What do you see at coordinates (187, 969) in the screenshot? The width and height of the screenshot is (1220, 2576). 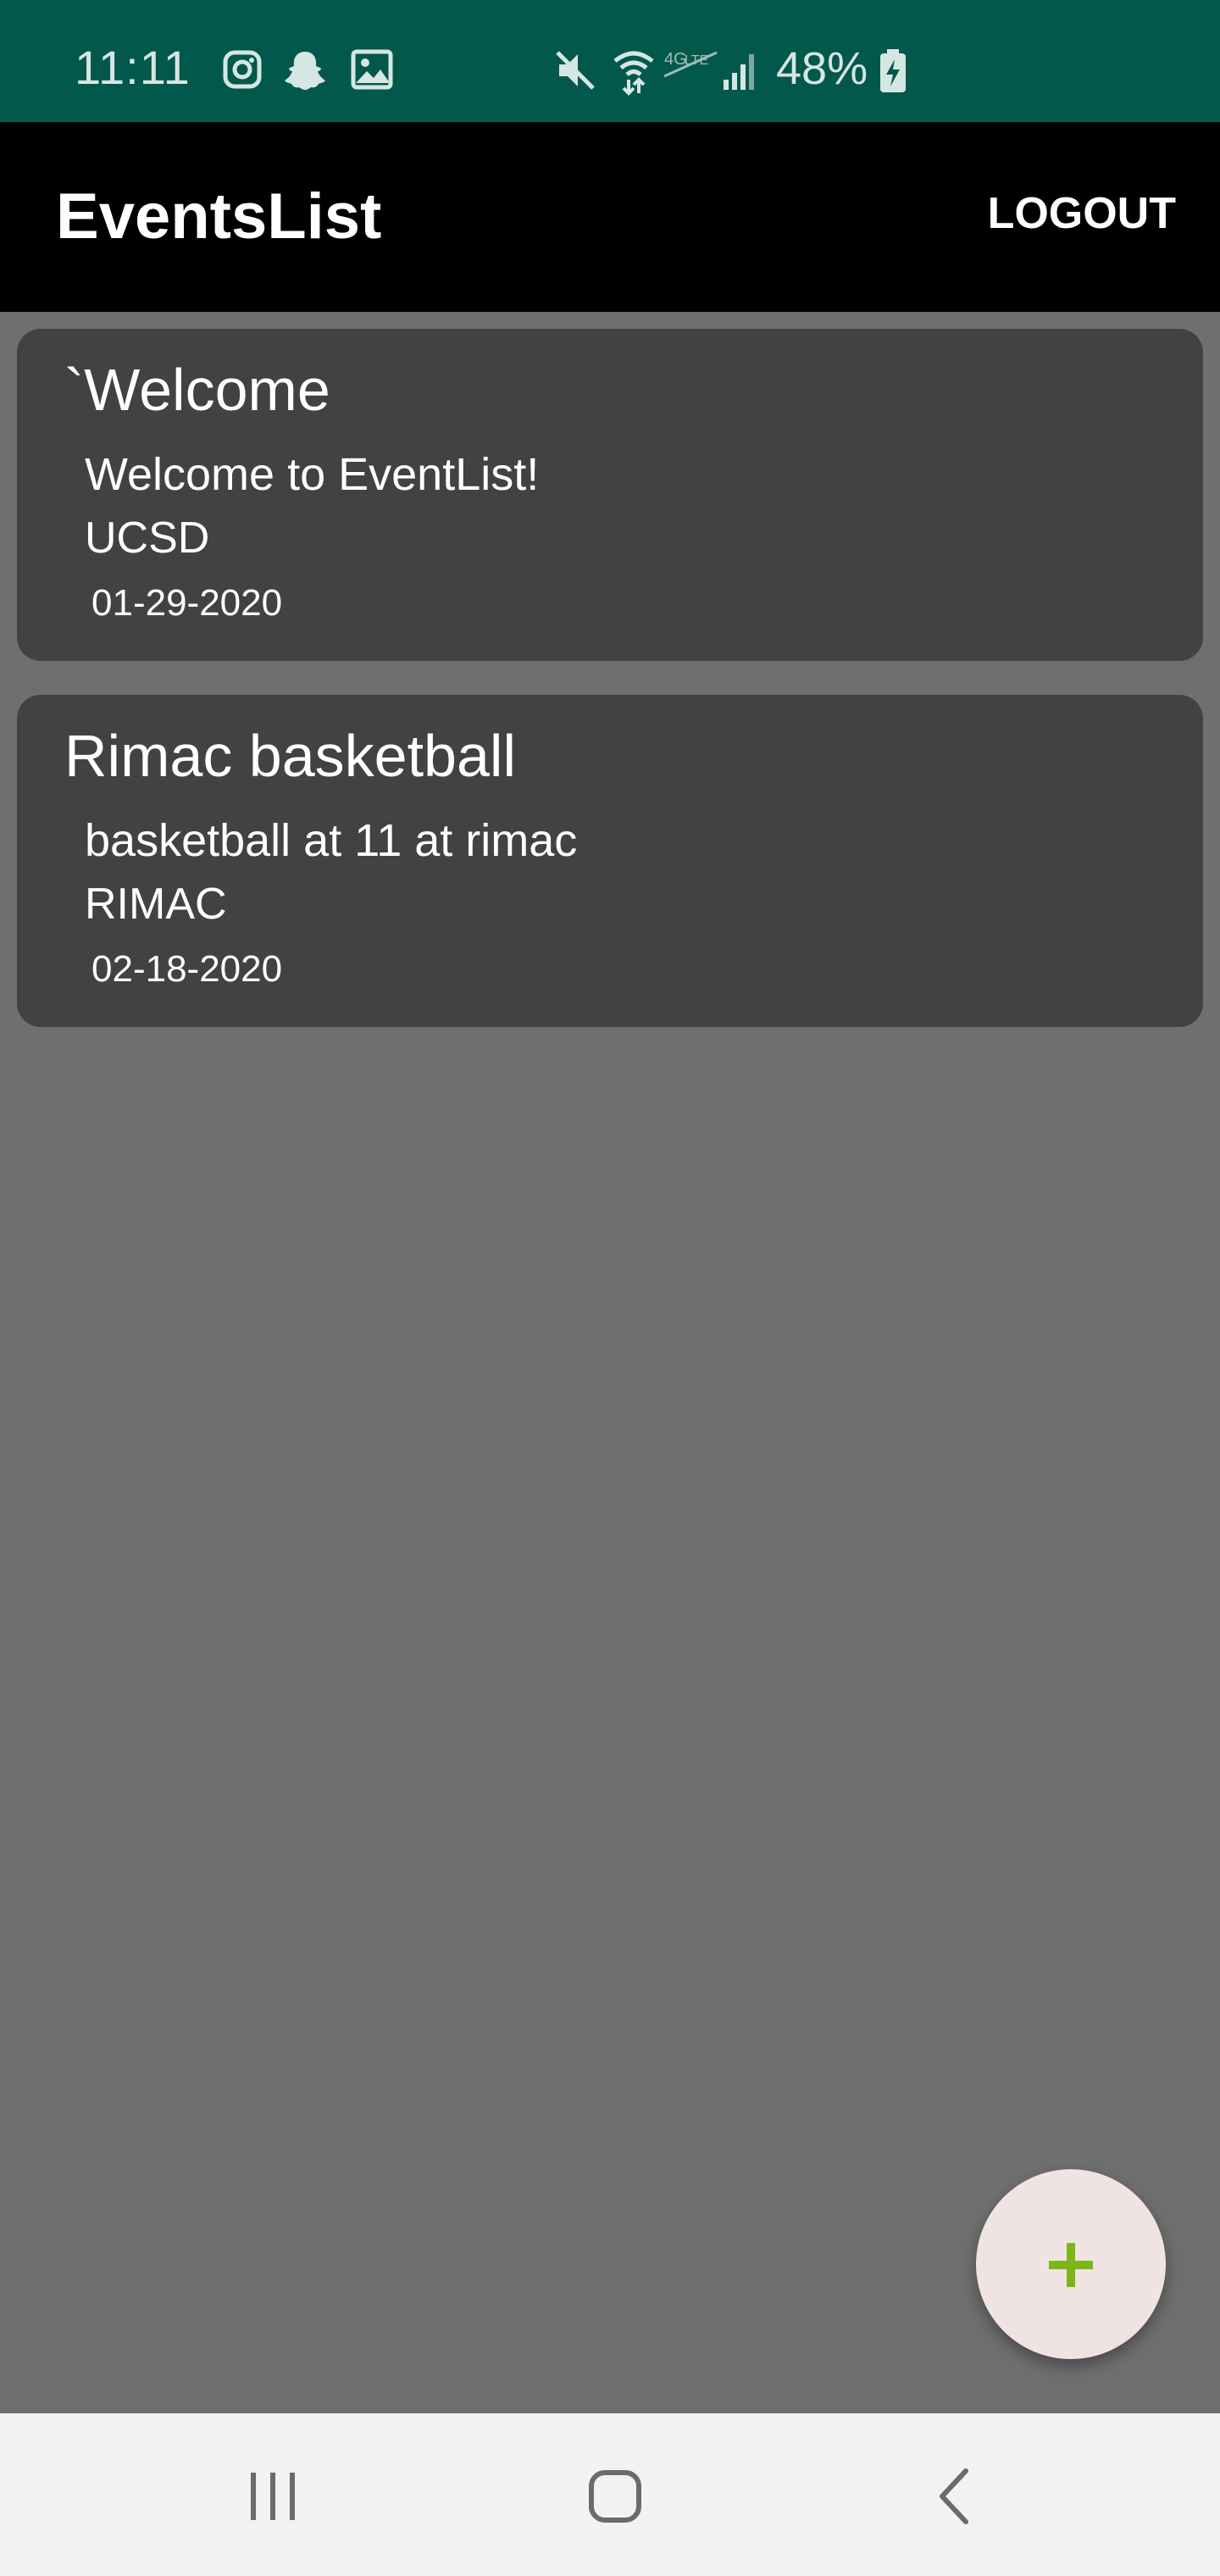 I see `event-date: 02-18-2020` at bounding box center [187, 969].